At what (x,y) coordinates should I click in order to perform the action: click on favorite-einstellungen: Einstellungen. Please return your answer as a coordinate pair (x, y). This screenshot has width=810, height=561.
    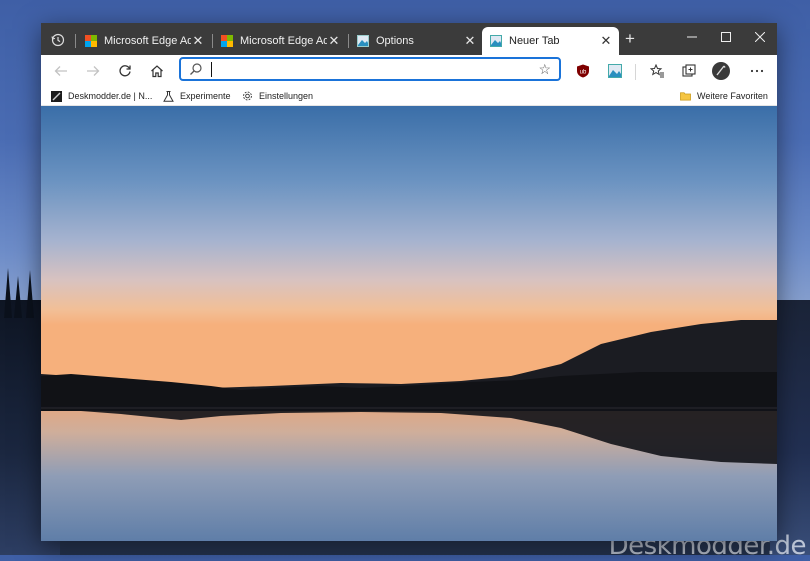
    Looking at the image, I should click on (277, 96).